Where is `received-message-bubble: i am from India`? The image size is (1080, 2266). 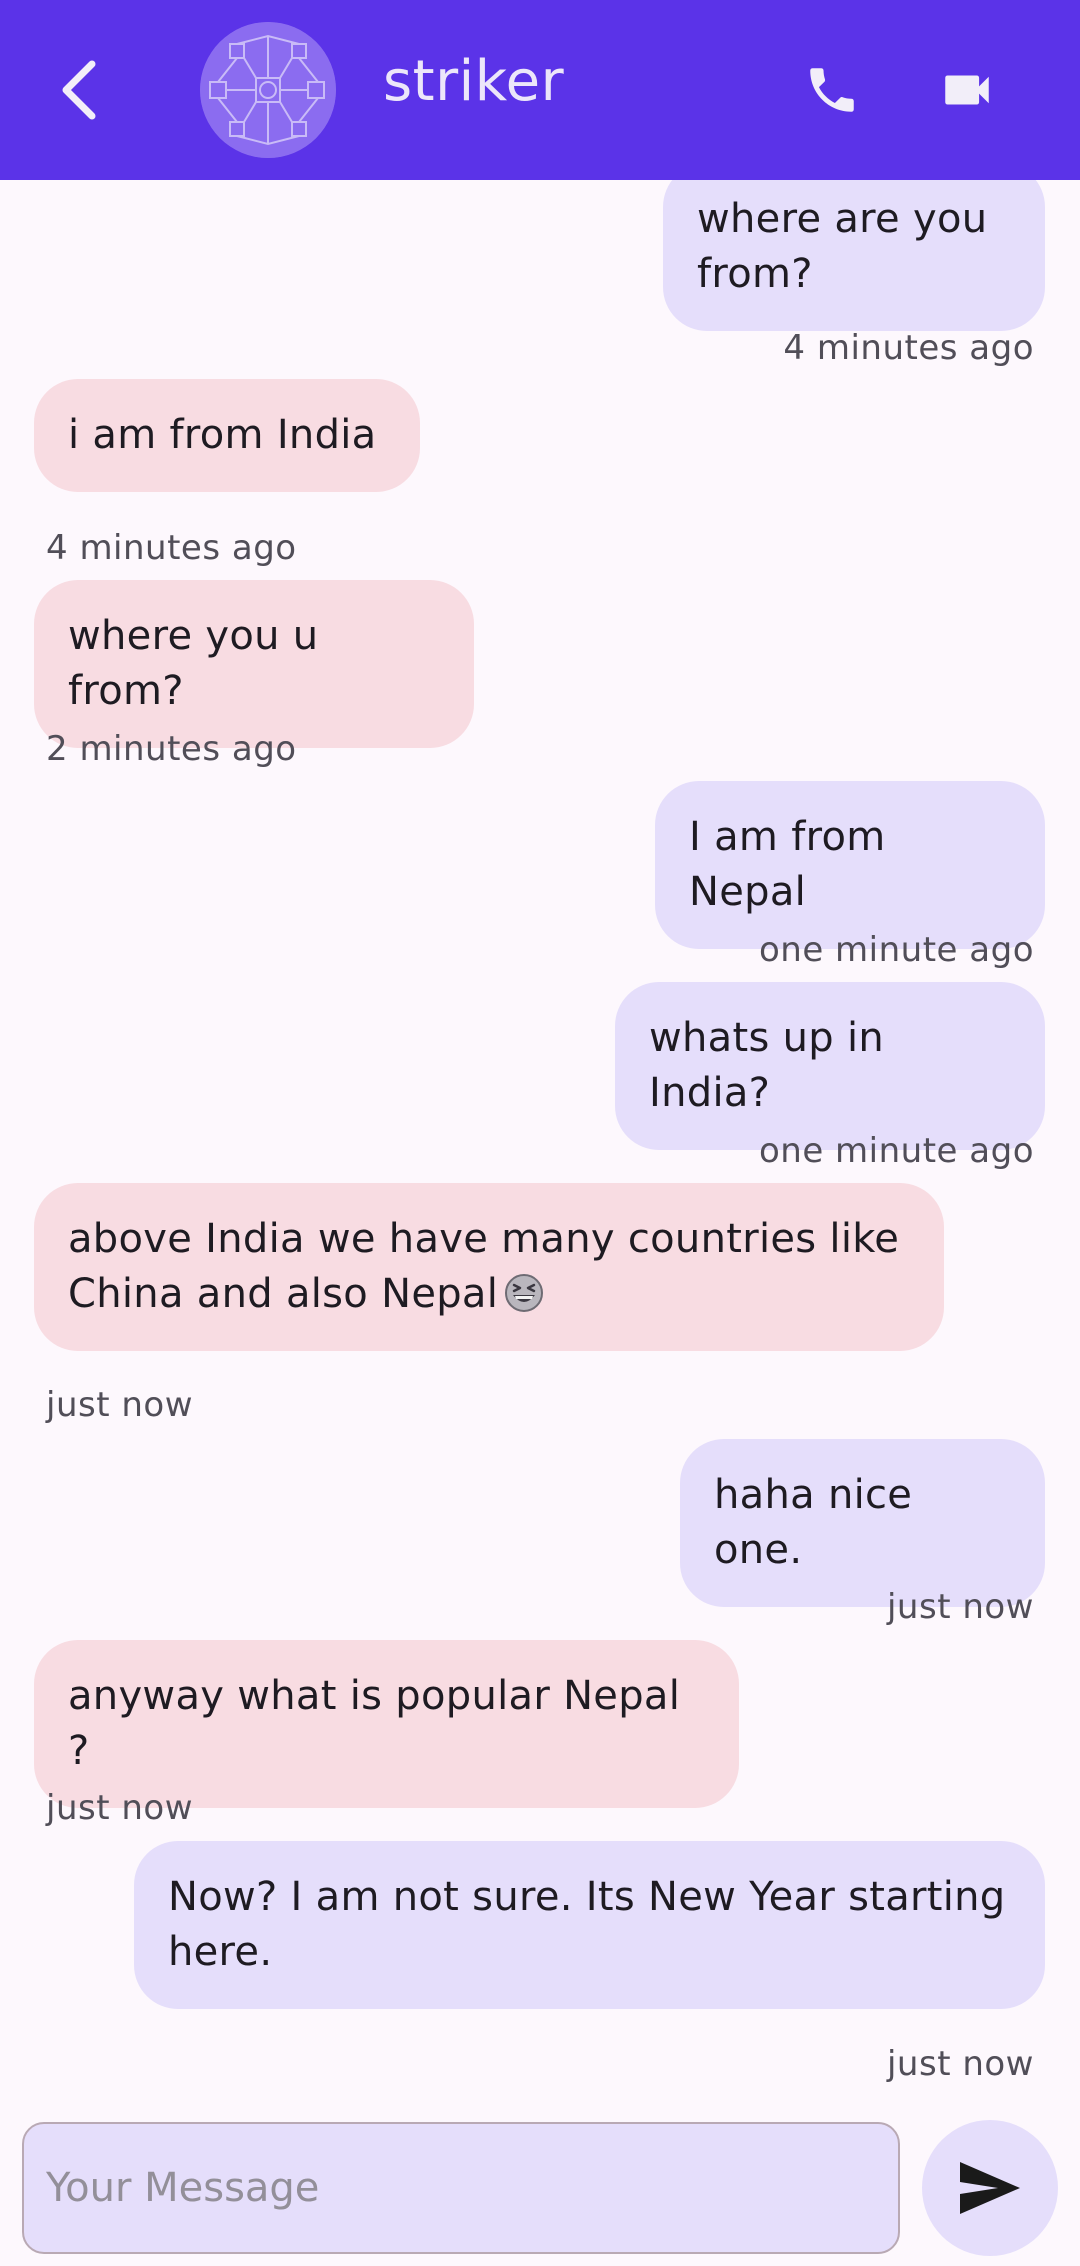 received-message-bubble: i am from India is located at coordinates (227, 435).